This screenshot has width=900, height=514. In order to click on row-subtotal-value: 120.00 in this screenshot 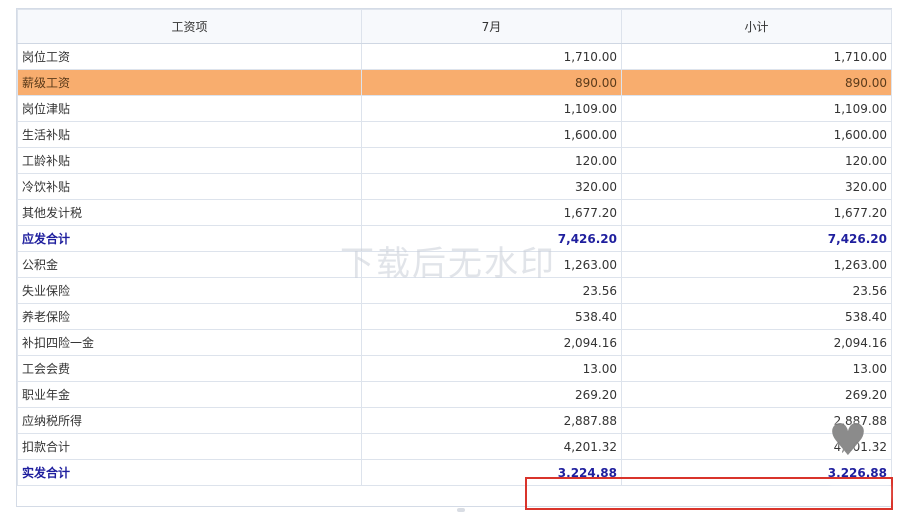, I will do `click(756, 160)`.